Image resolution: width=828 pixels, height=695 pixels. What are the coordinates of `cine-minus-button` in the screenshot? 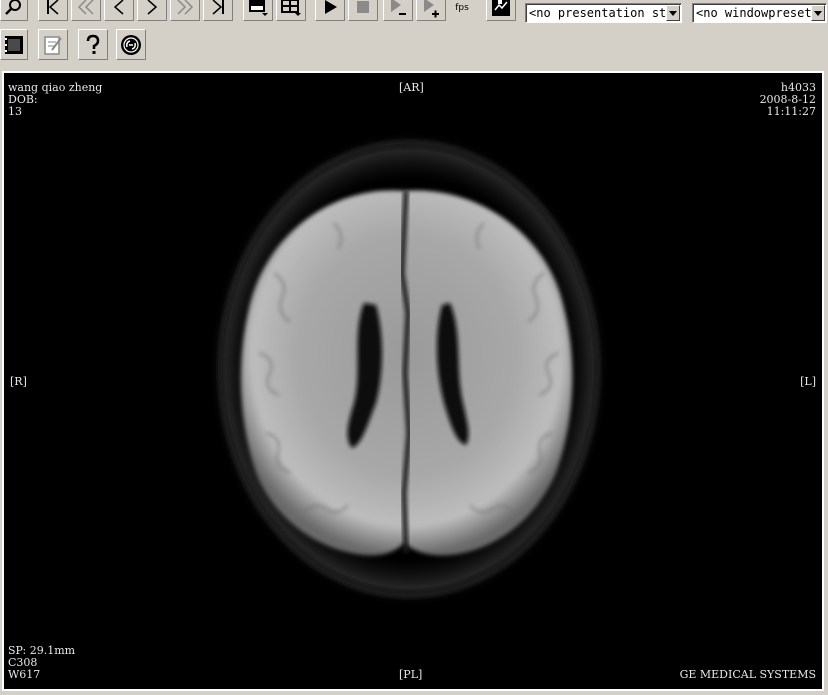 It's located at (398, 10).